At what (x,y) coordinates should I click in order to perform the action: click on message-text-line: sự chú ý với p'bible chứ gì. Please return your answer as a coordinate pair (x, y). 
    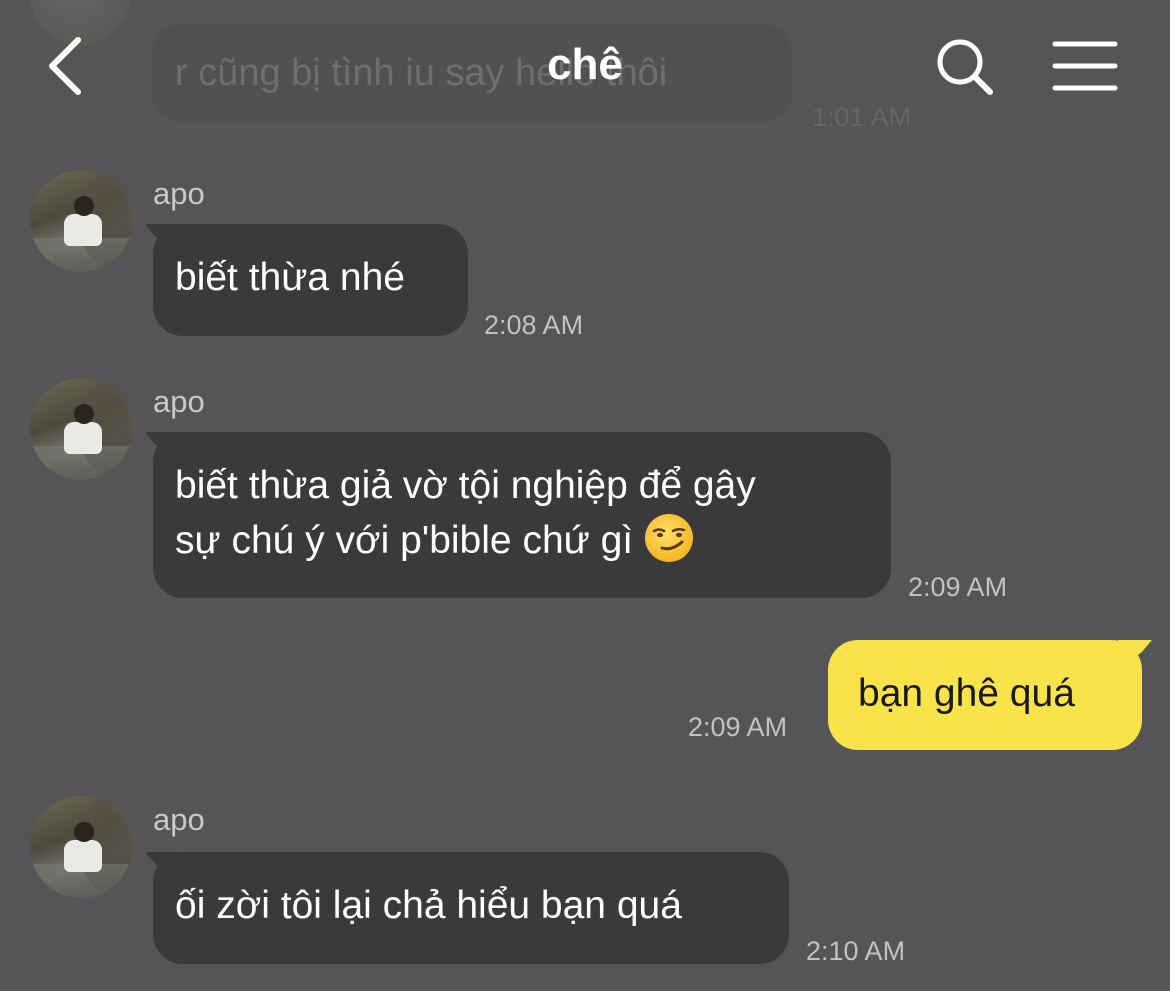
    Looking at the image, I should click on (404, 540).